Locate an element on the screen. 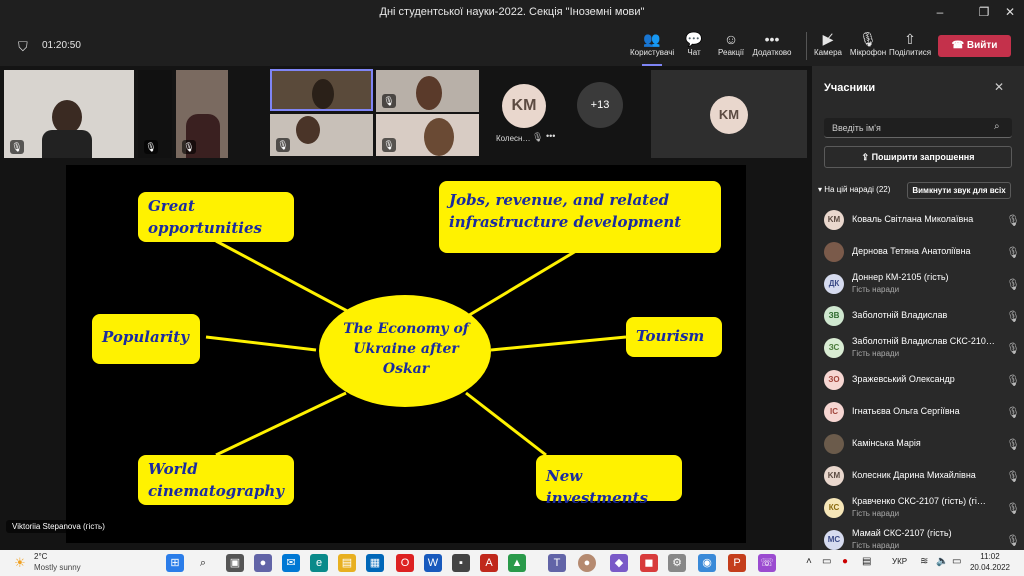 This screenshot has height=576, width=1024. camera-button: ▶̸ Камера is located at coordinates (828, 43).